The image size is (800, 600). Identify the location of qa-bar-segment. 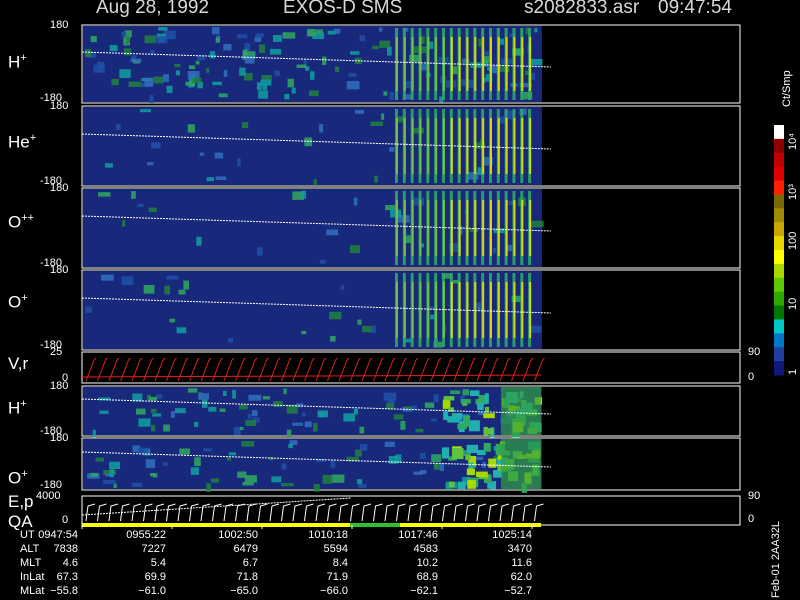
(375, 525).